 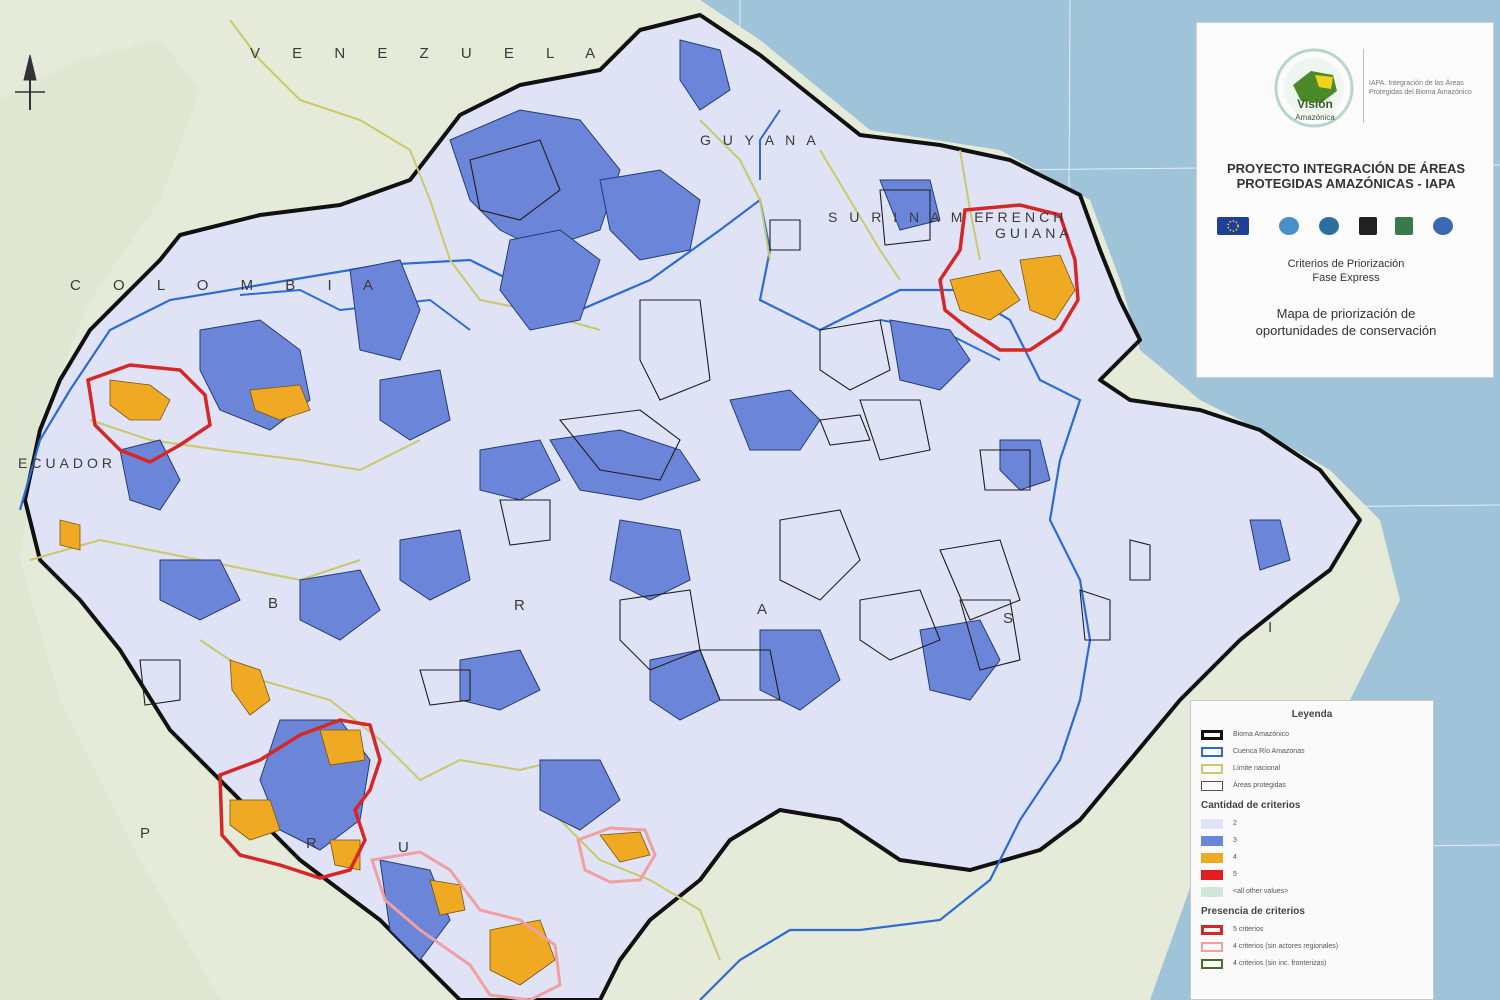 What do you see at coordinates (1312, 874) in the screenshot?
I see `legend-row-criteria-5: 5` at bounding box center [1312, 874].